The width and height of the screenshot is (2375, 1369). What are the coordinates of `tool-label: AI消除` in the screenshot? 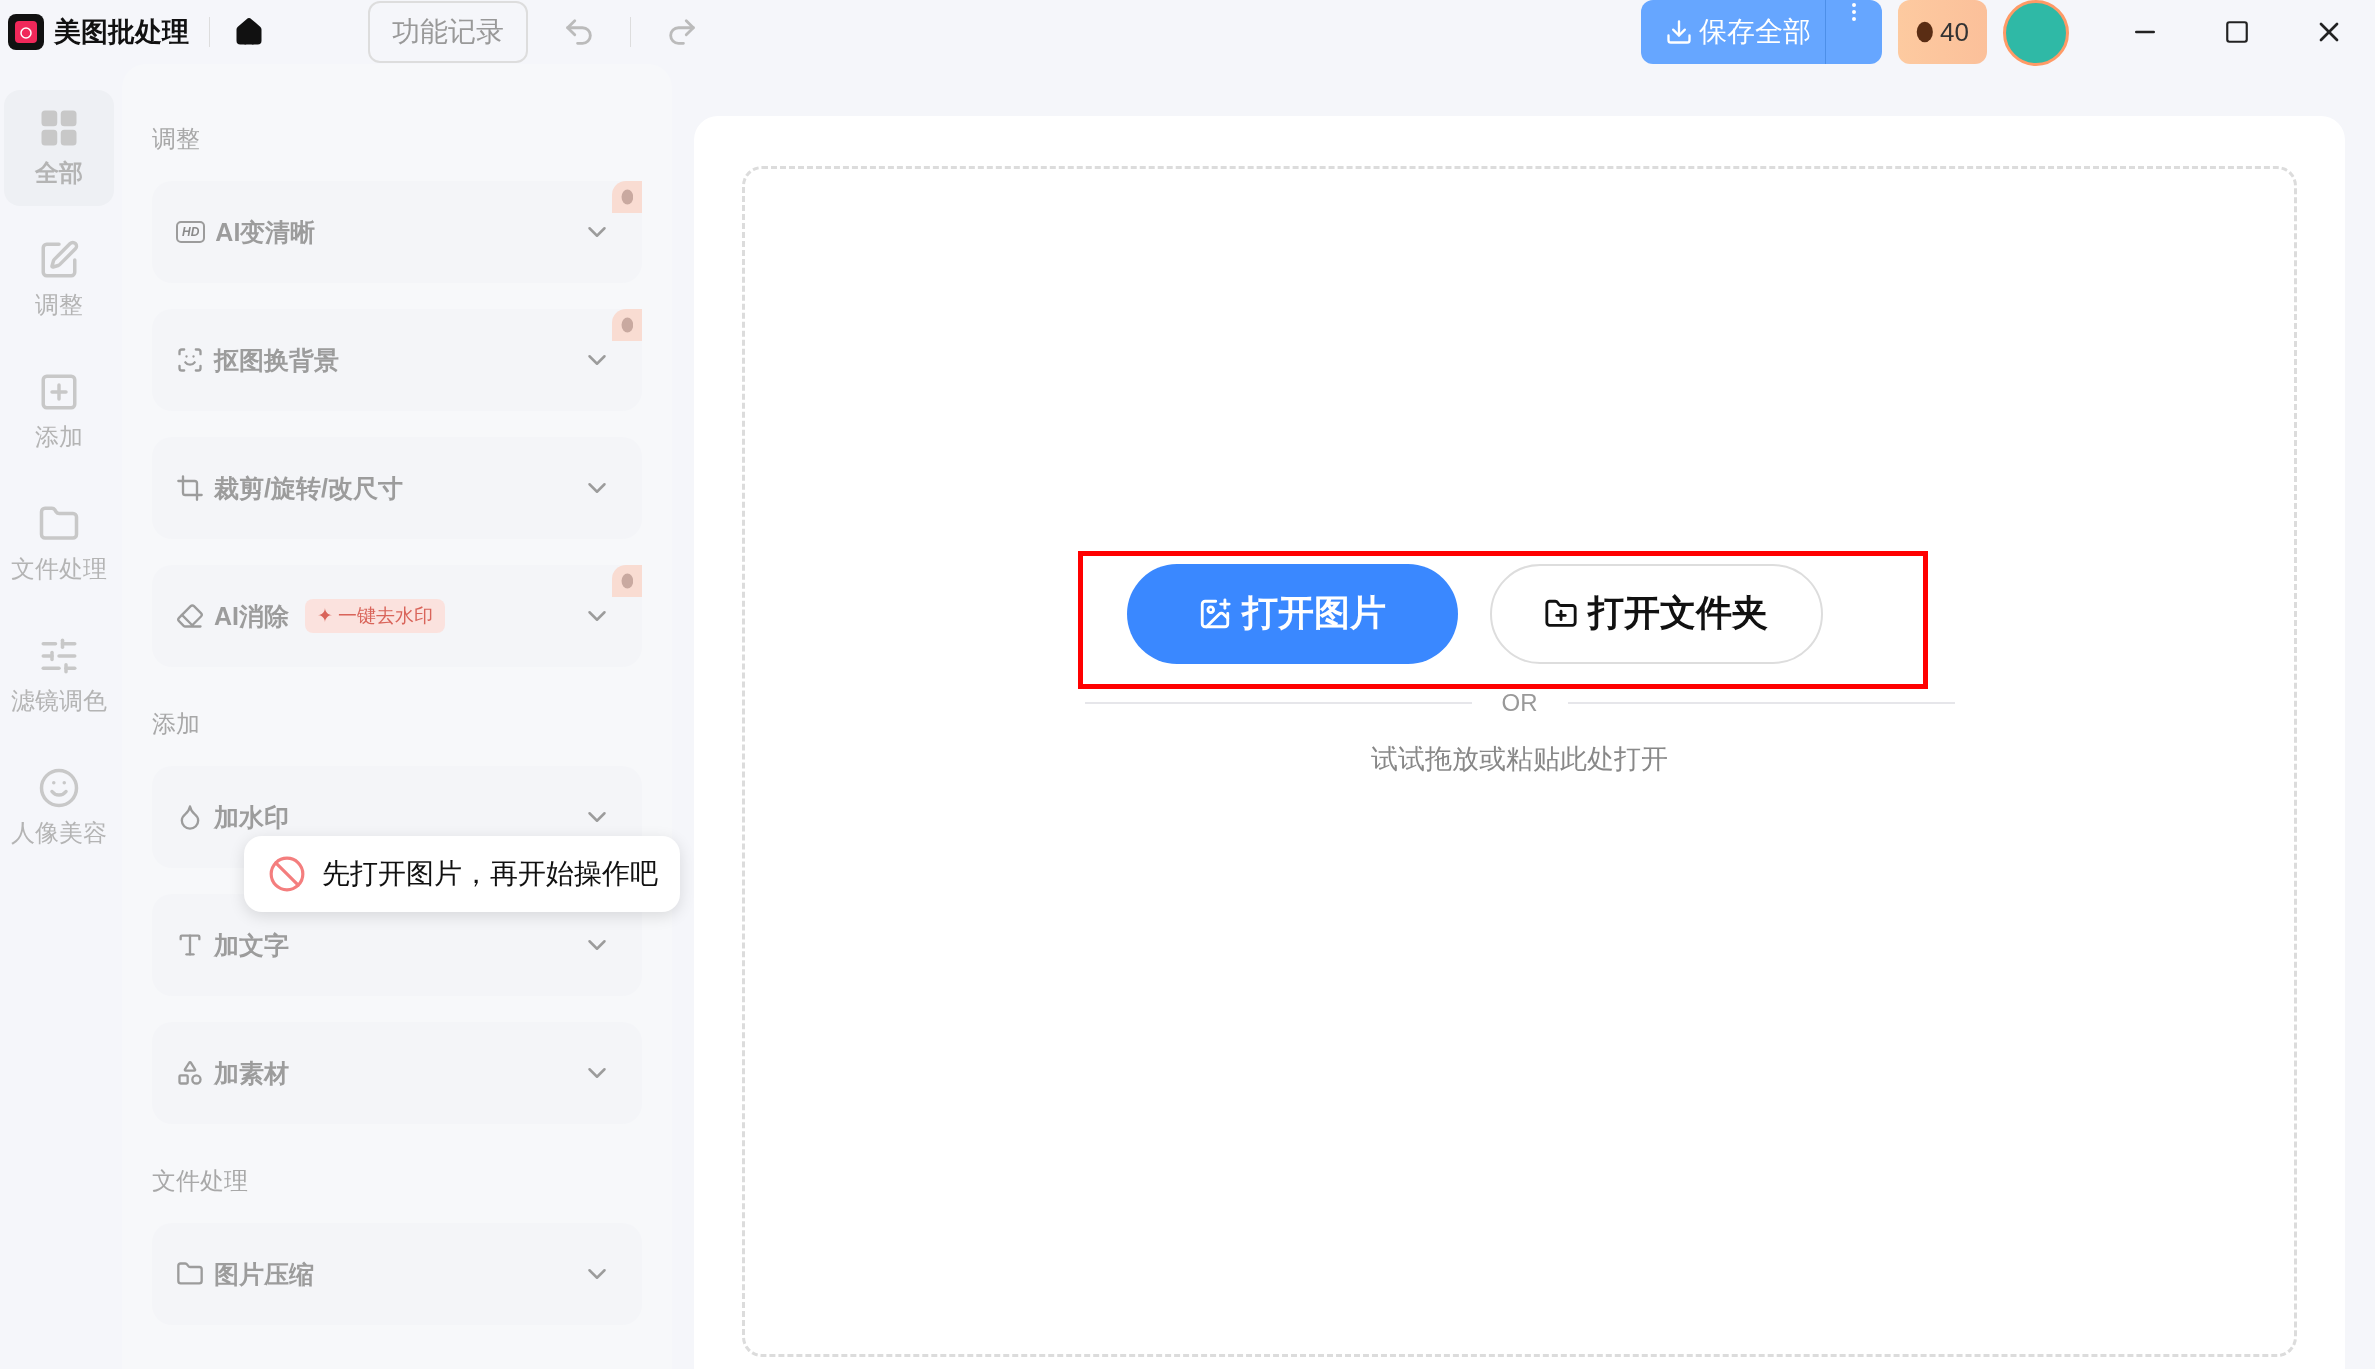 It's located at (251, 616).